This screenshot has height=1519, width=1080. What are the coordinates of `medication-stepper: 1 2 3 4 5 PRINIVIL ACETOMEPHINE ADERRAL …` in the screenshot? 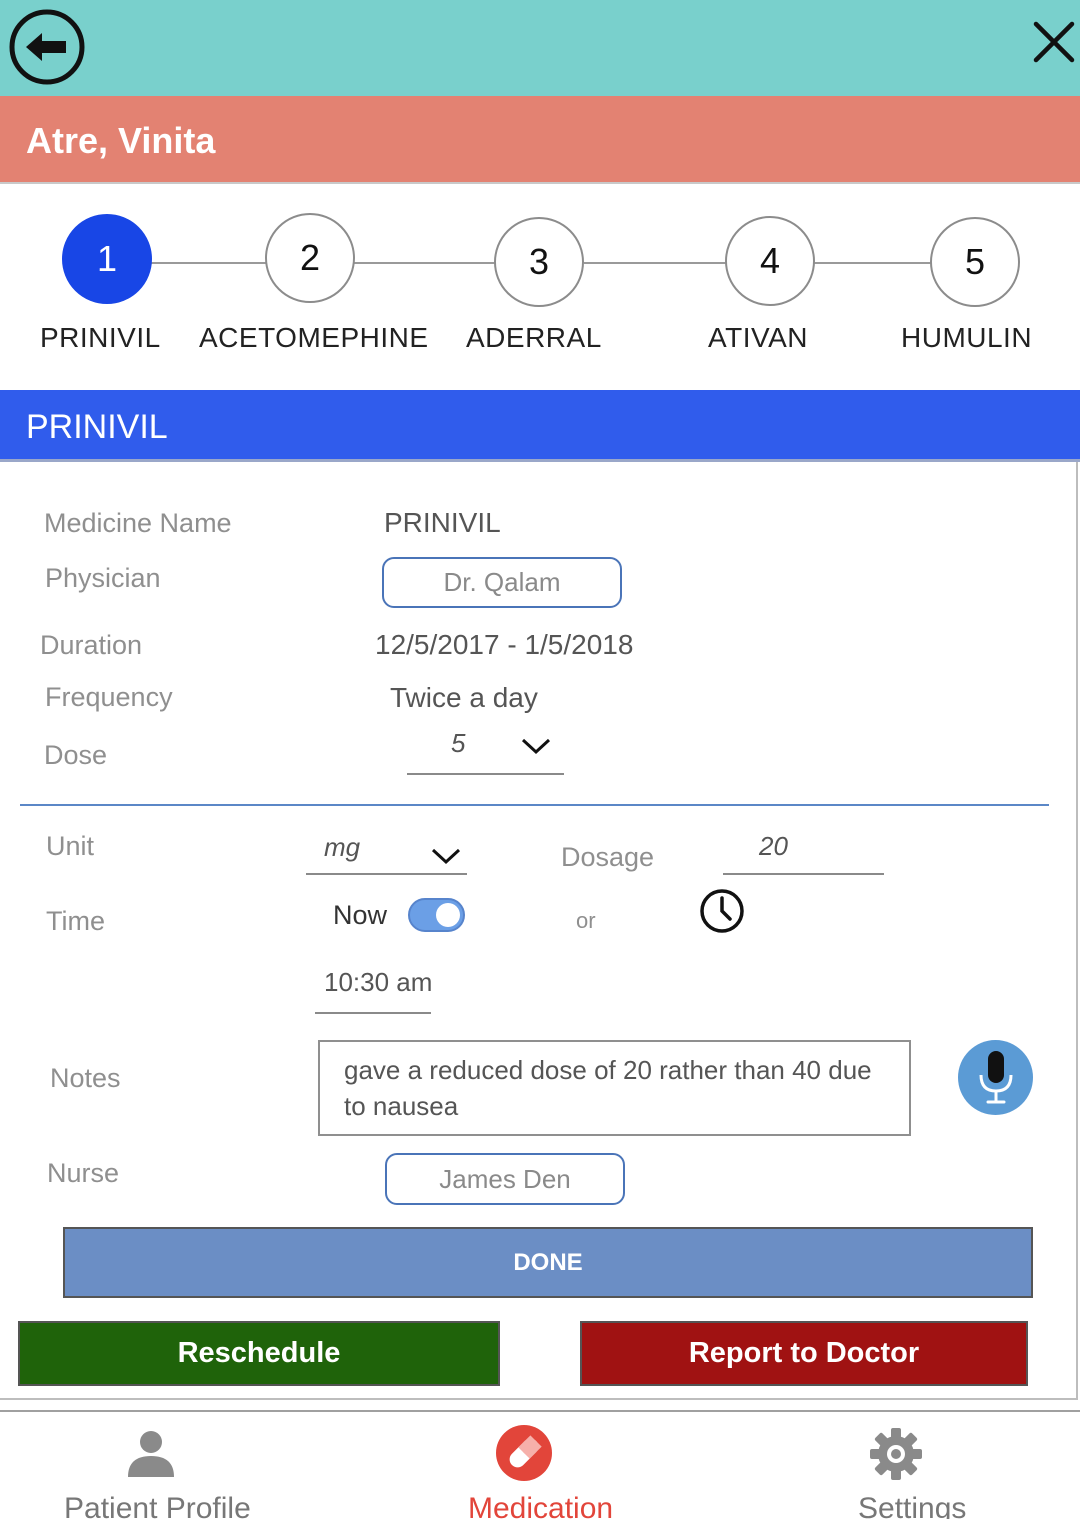 It's located at (540, 288).